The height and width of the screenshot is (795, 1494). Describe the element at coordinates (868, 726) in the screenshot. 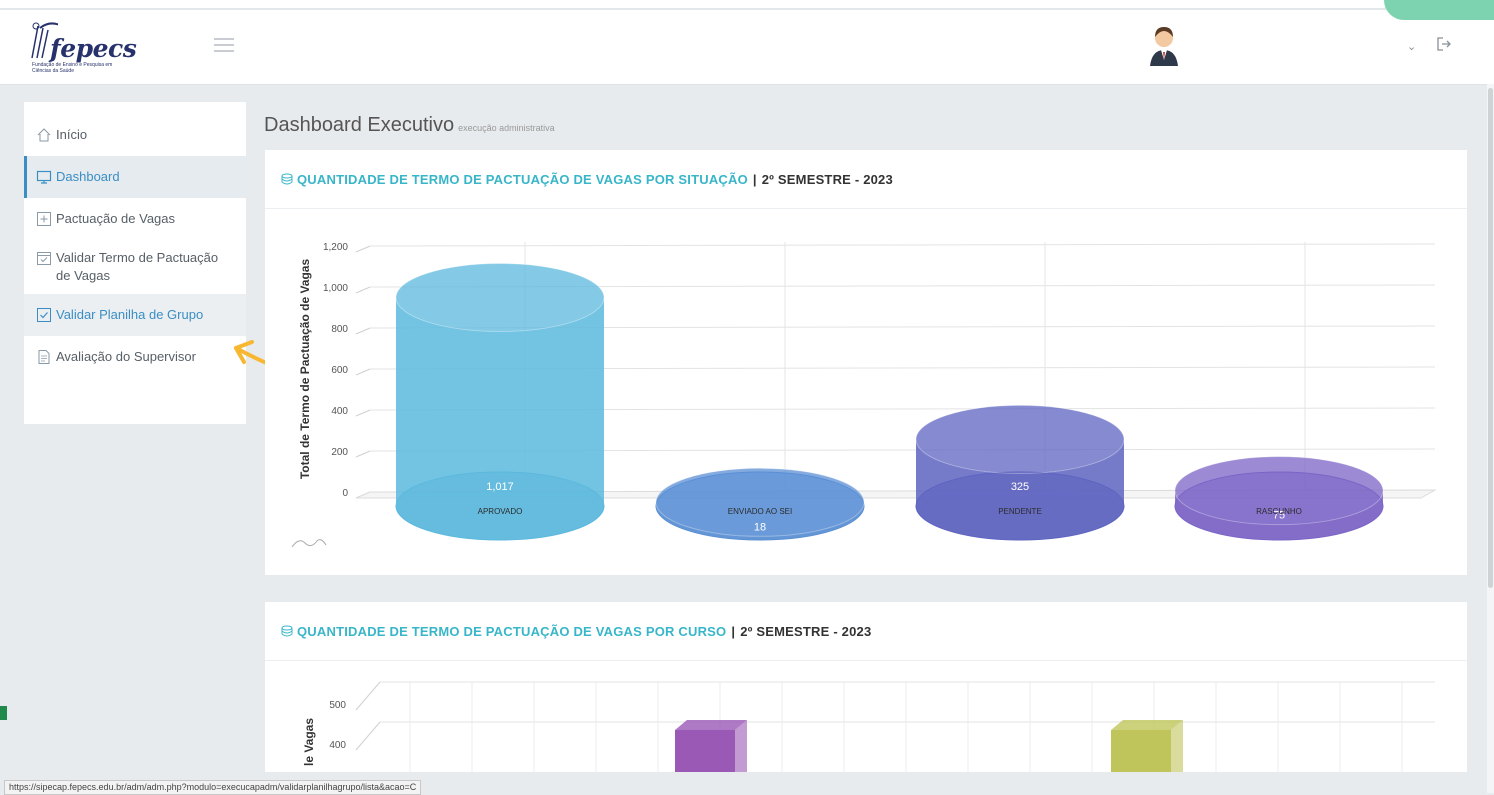

I see `curso-box-chart: le Vagas 400 500` at that location.